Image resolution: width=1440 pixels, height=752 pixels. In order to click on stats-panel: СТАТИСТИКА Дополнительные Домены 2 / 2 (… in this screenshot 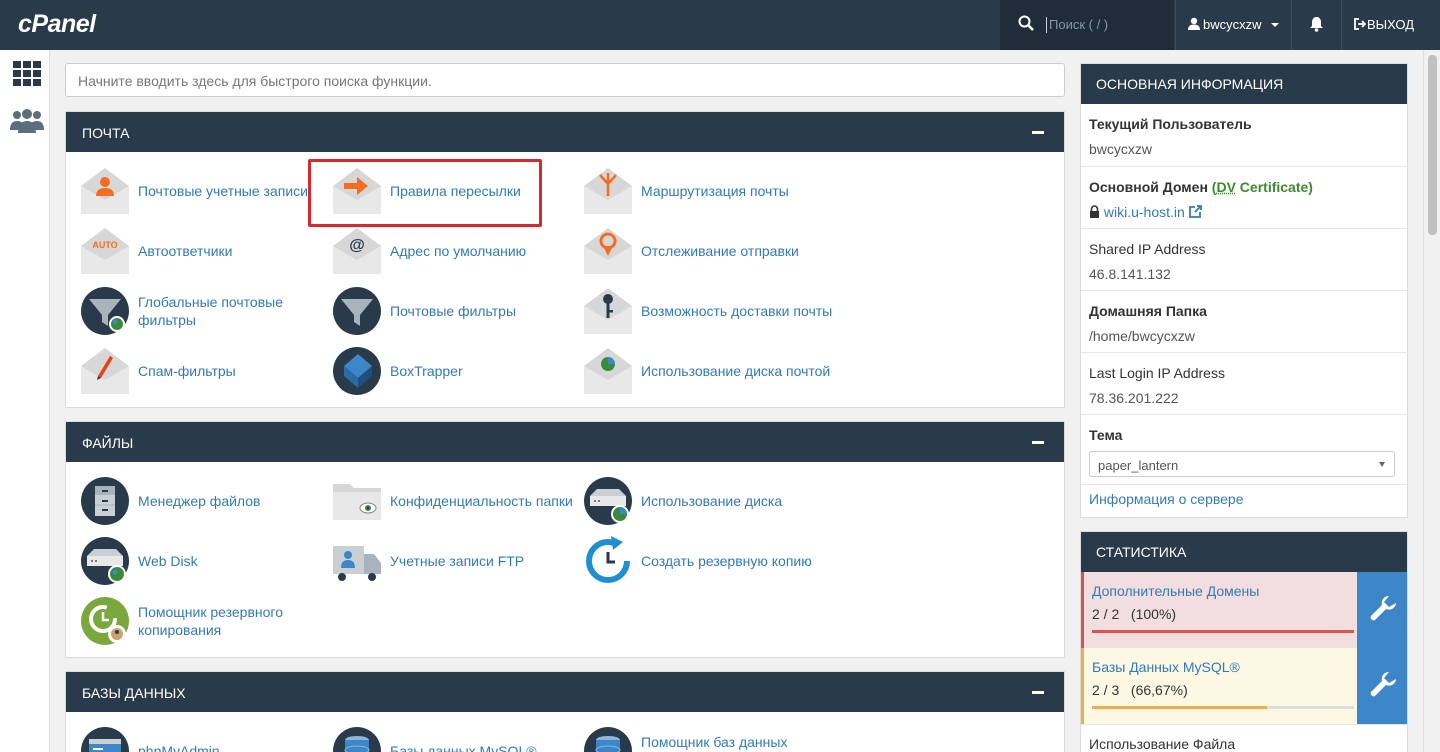, I will do `click(1244, 641)`.